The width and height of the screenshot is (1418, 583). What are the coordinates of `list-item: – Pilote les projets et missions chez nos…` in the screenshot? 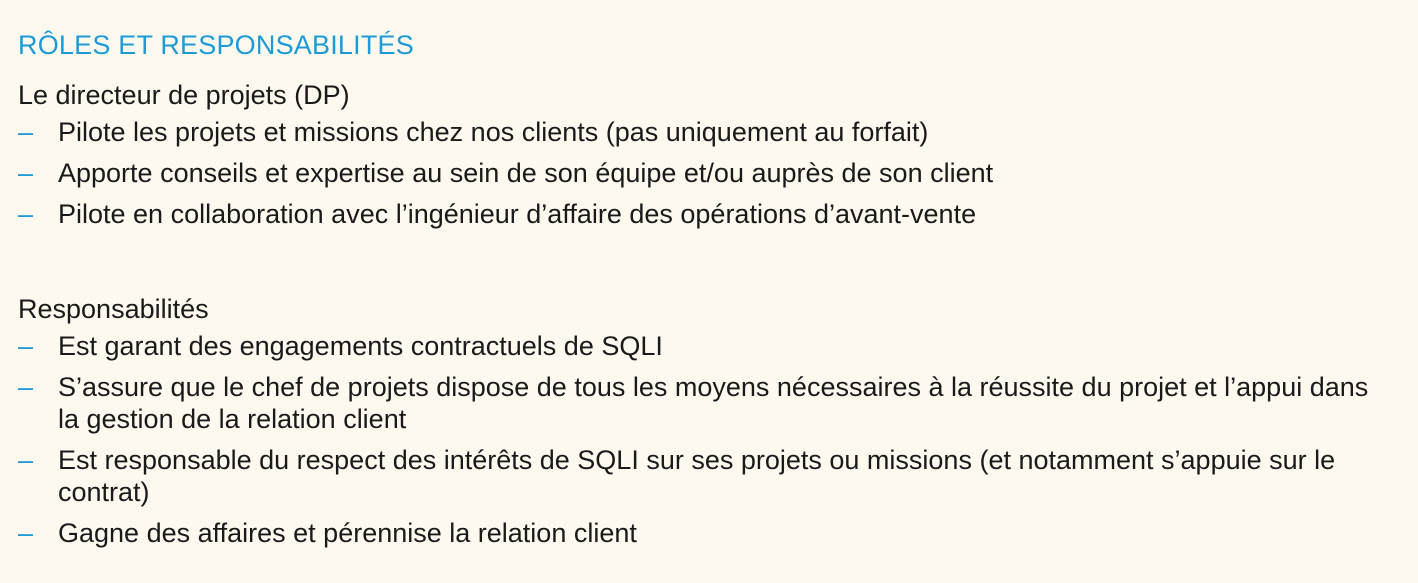 It's located at (698, 132).